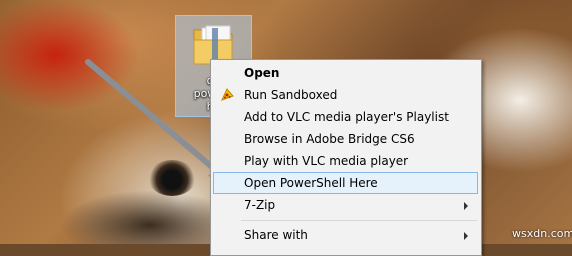  I want to click on menu-item-label: Play with VLC media player, so click(326, 161).